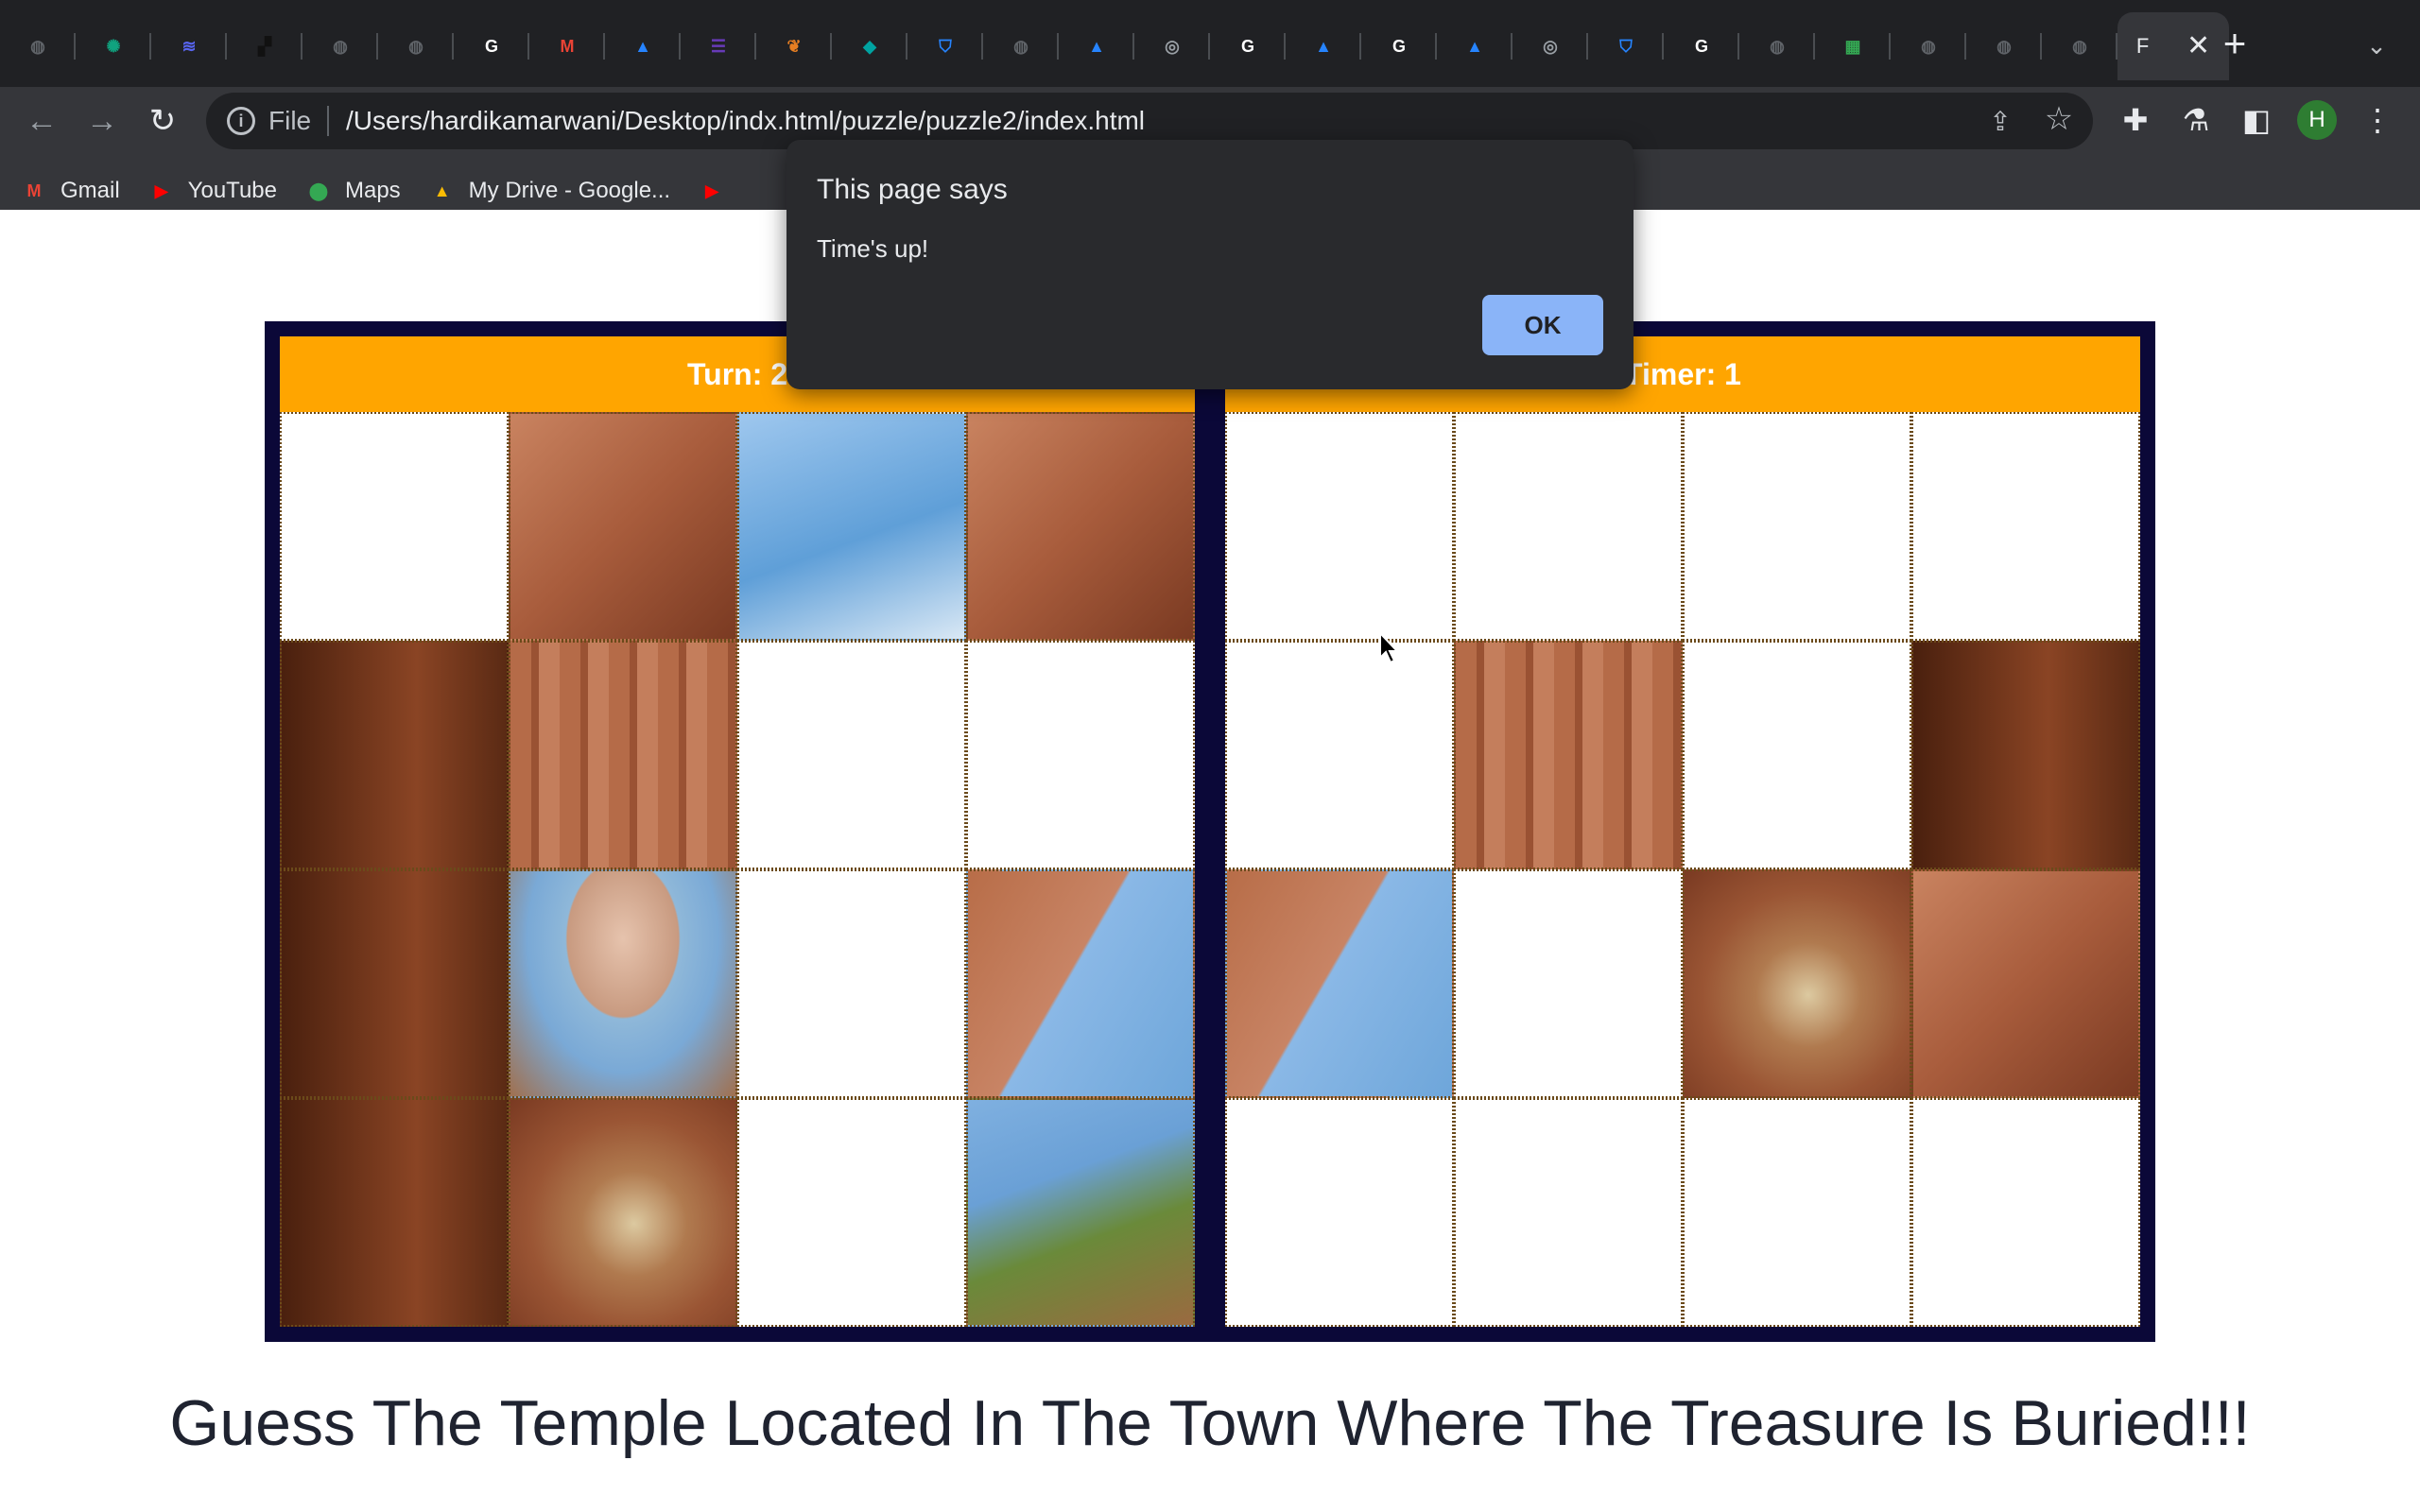  What do you see at coordinates (264, 46) in the screenshot?
I see `browser-tab: ▞` at bounding box center [264, 46].